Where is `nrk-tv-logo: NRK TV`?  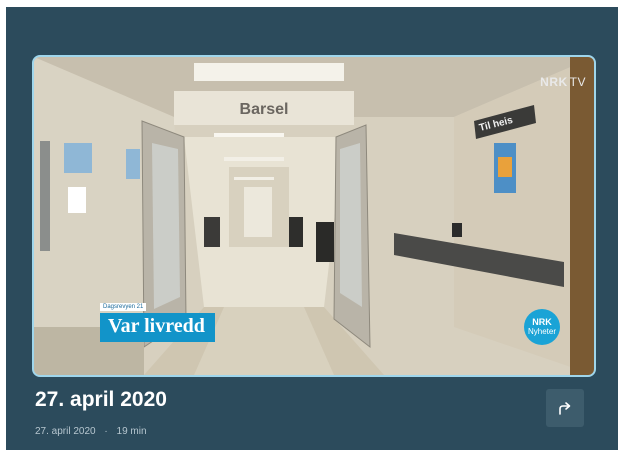 nrk-tv-logo: NRK TV is located at coordinates (563, 82).